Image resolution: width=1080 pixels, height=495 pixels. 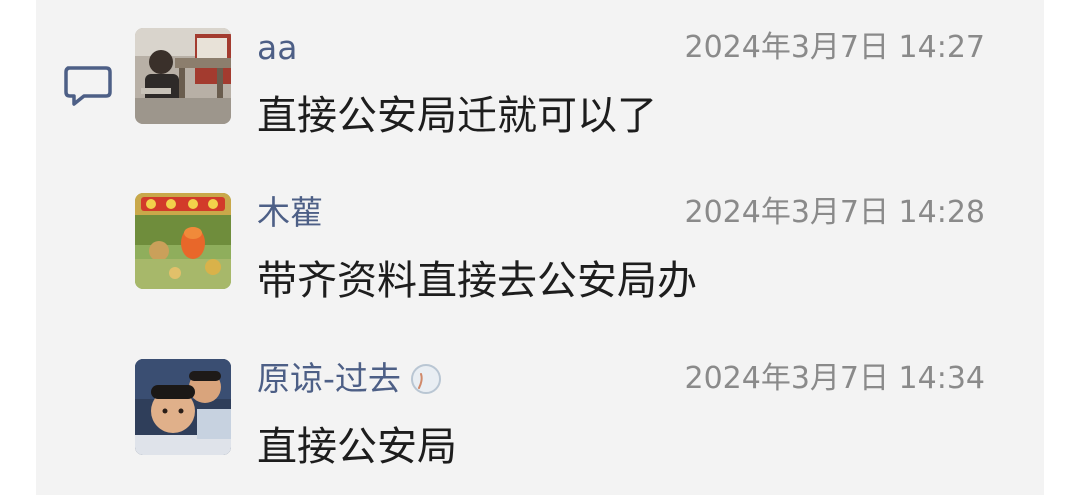 I want to click on comment-text: 直接公安局, so click(x=357, y=447).